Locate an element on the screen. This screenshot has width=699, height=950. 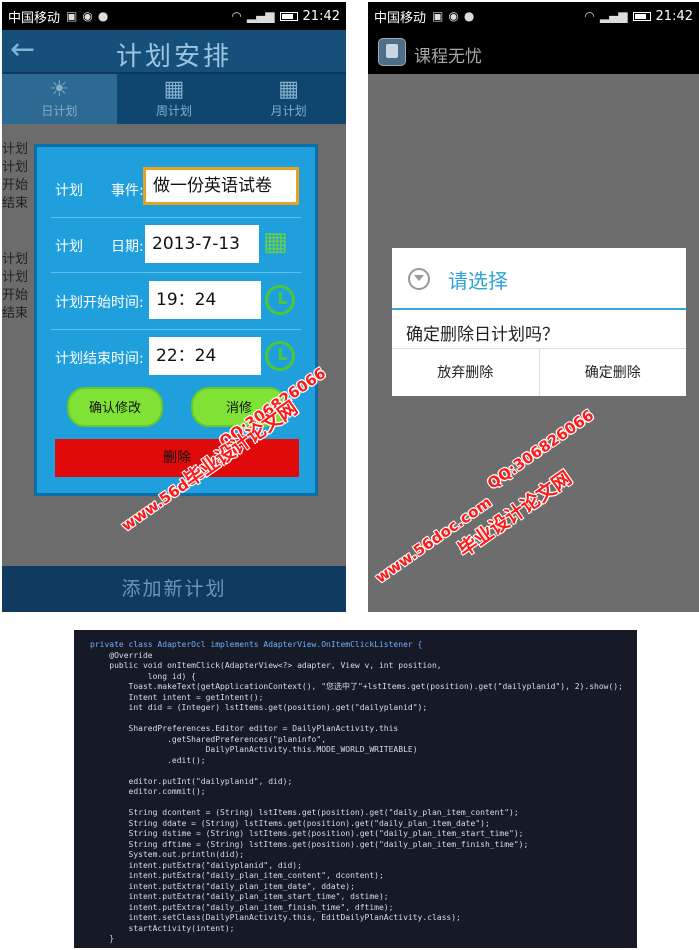
confirm-edit-button: 确认修改 is located at coordinates (115, 407).